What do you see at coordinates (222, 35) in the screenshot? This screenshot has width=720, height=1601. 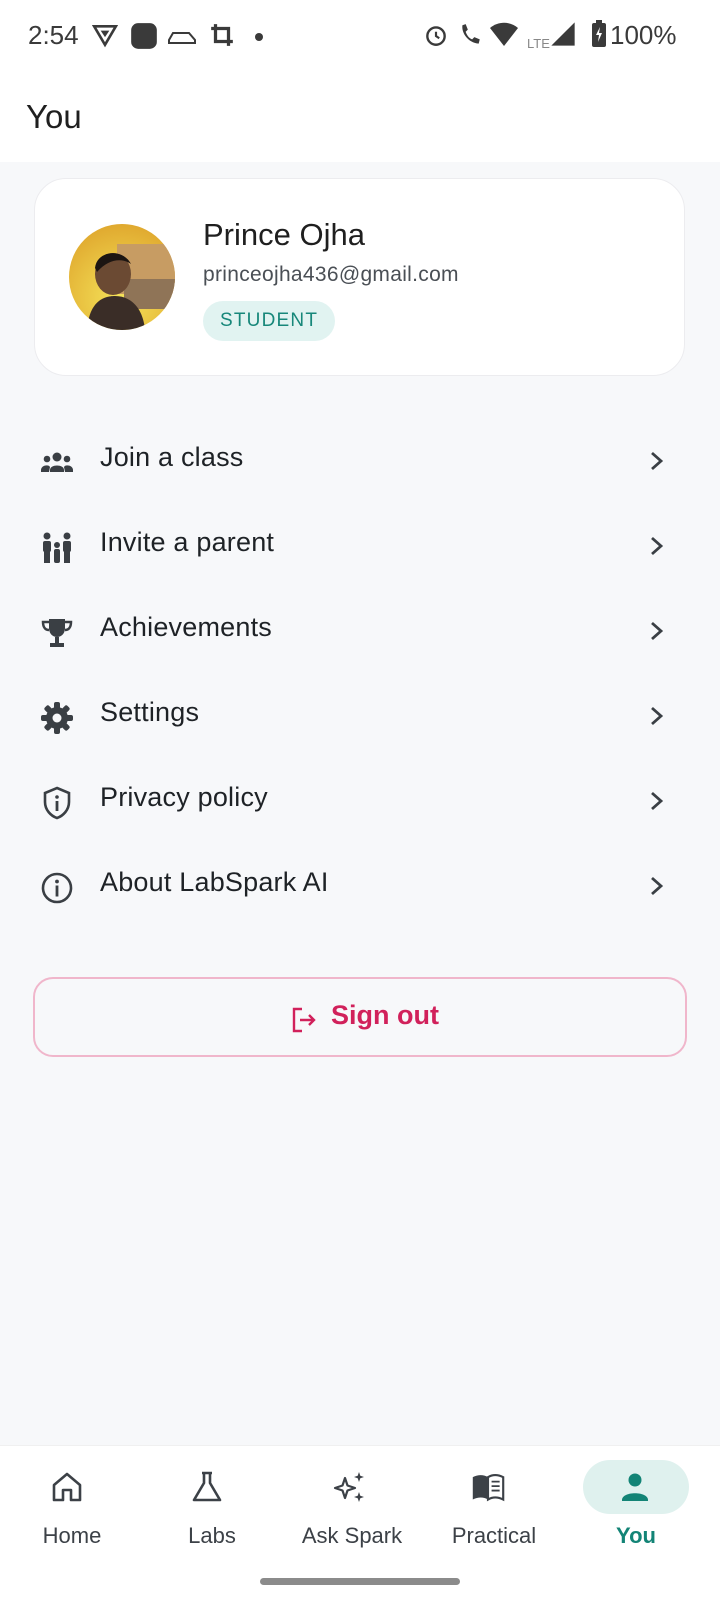 I see `crop-icon` at bounding box center [222, 35].